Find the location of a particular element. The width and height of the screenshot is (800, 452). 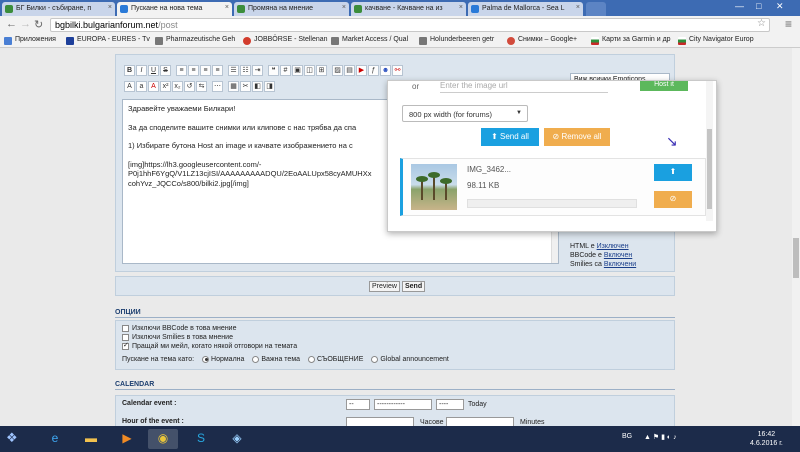

superscript-icon: x² is located at coordinates (165, 86).